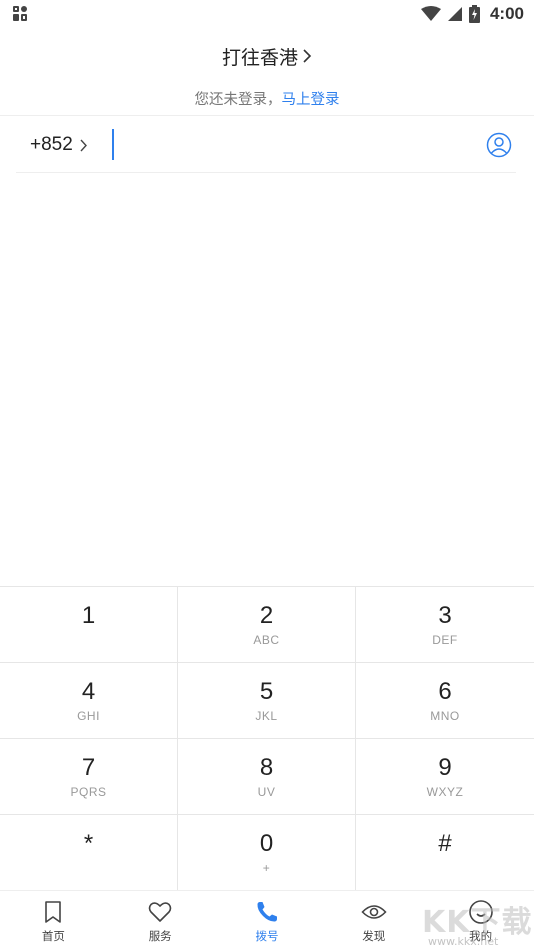  What do you see at coordinates (373, 920) in the screenshot?
I see `nav-item-discover: 发现` at bounding box center [373, 920].